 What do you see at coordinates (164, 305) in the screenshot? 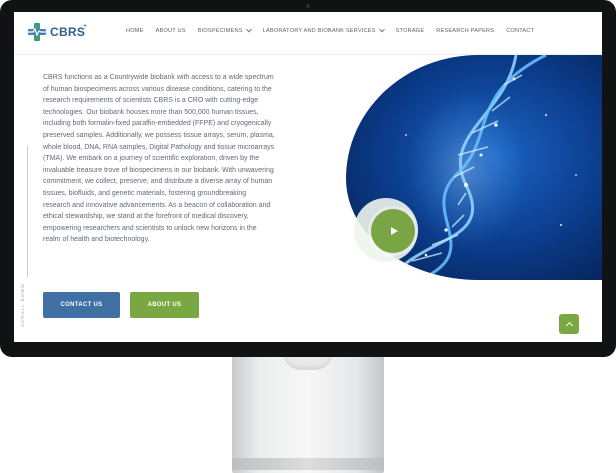
I see `about-us-button: ABOUT US` at bounding box center [164, 305].